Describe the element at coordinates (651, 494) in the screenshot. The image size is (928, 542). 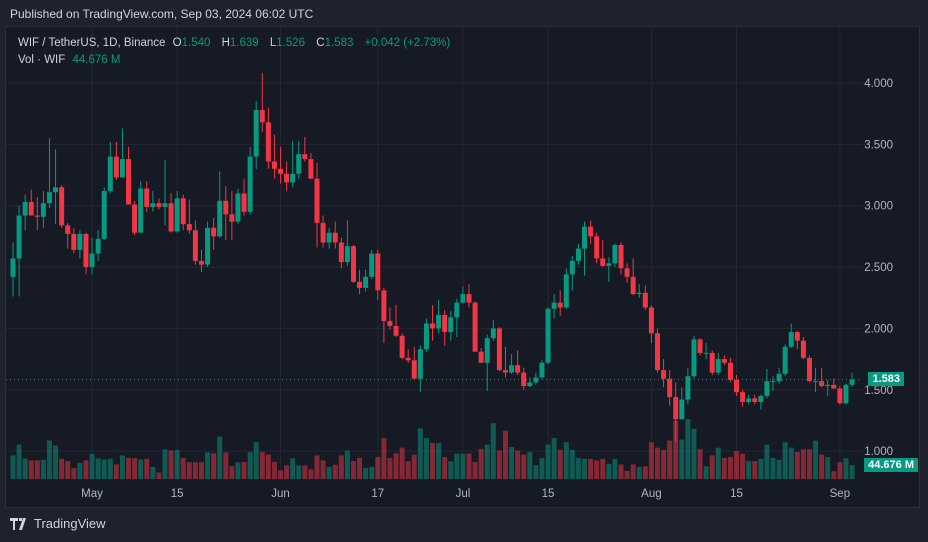
I see `time-tick-label: Aug` at that location.